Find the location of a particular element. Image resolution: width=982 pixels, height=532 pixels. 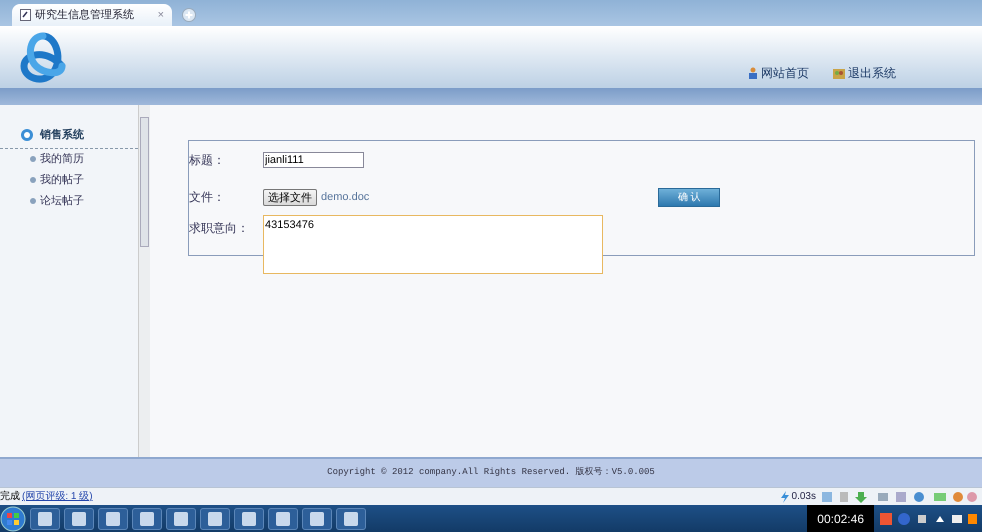

header-link: 网站首页 is located at coordinates (785, 73).